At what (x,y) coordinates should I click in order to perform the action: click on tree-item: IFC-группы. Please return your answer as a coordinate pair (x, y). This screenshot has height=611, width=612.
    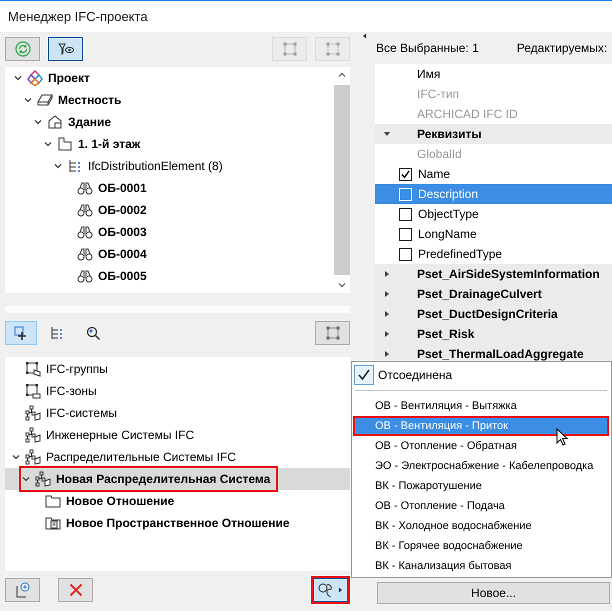
    Looking at the image, I should click on (177, 369).